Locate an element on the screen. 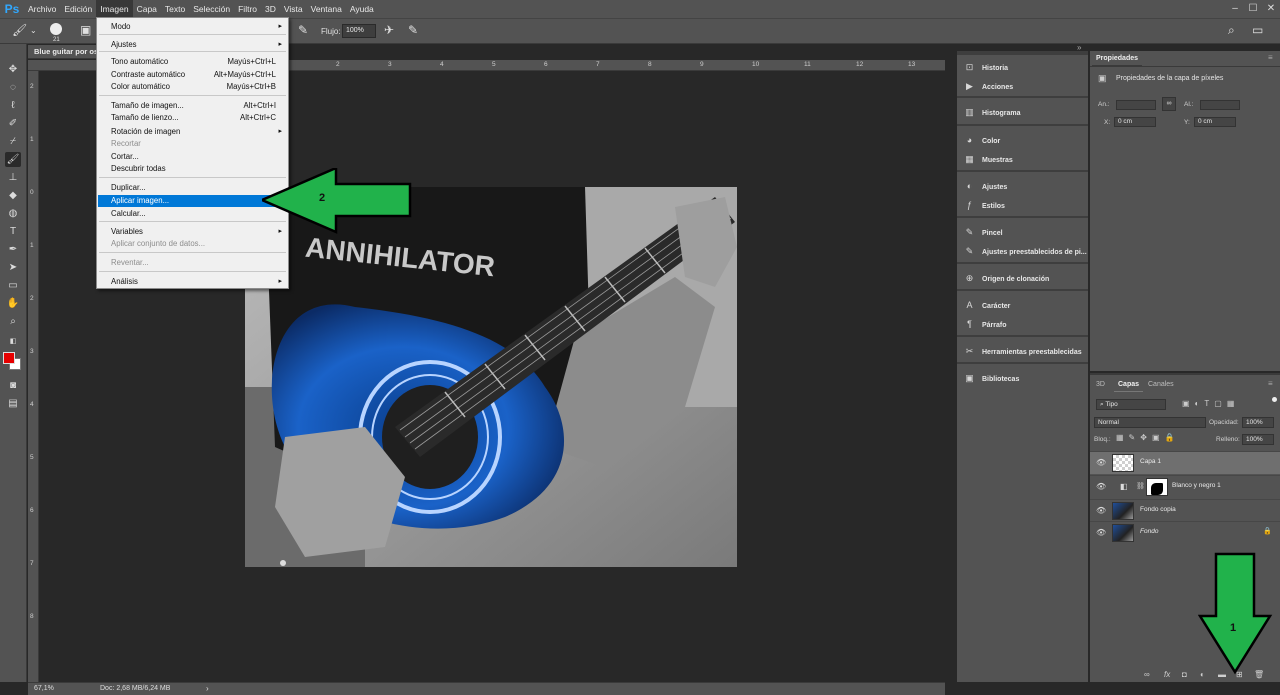 The width and height of the screenshot is (1280, 695). panel-item-ajustes: ◐ Ajustes is located at coordinates (1025, 186).